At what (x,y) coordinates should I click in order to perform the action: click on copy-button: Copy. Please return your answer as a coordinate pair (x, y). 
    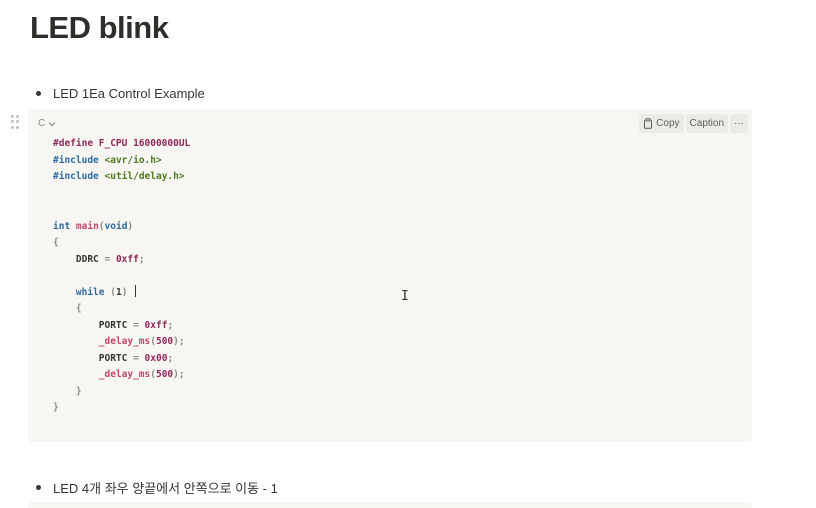
    Looking at the image, I should click on (661, 123).